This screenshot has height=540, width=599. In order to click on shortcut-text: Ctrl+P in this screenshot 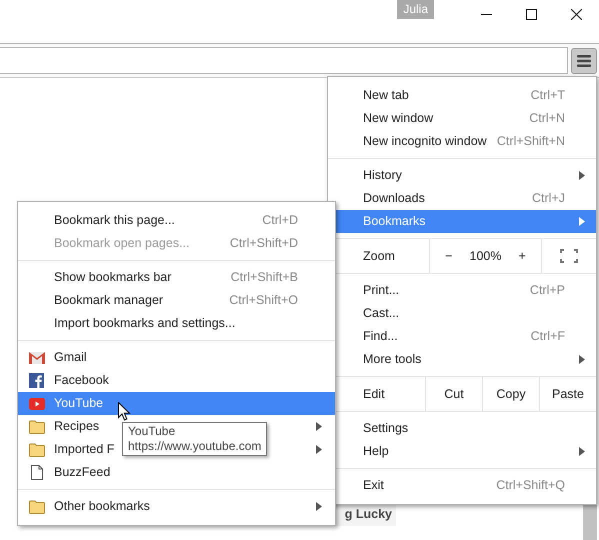, I will do `click(547, 291)`.